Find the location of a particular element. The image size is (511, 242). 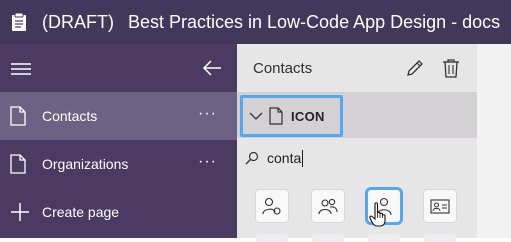

draft-label: (DRAFT) is located at coordinates (78, 21).